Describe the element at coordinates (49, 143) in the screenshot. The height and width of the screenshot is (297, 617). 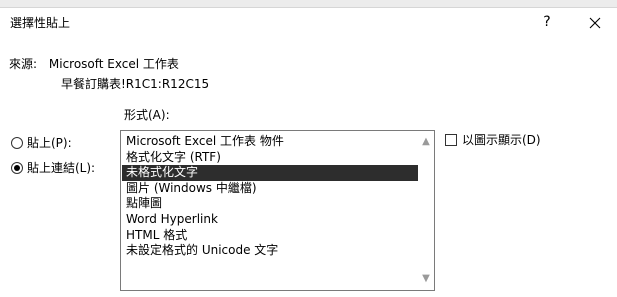
I see `paste-radio-label: 貼上(P):` at that location.